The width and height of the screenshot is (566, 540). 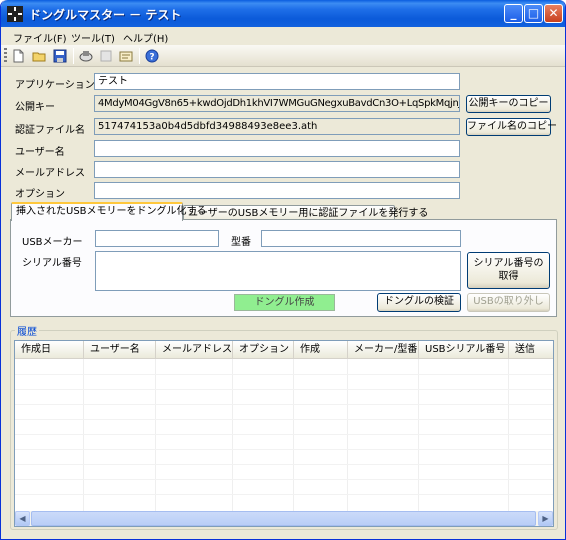 What do you see at coordinates (508, 270) in the screenshot?
I see `get-serial-button: シリアル番号の 取得` at bounding box center [508, 270].